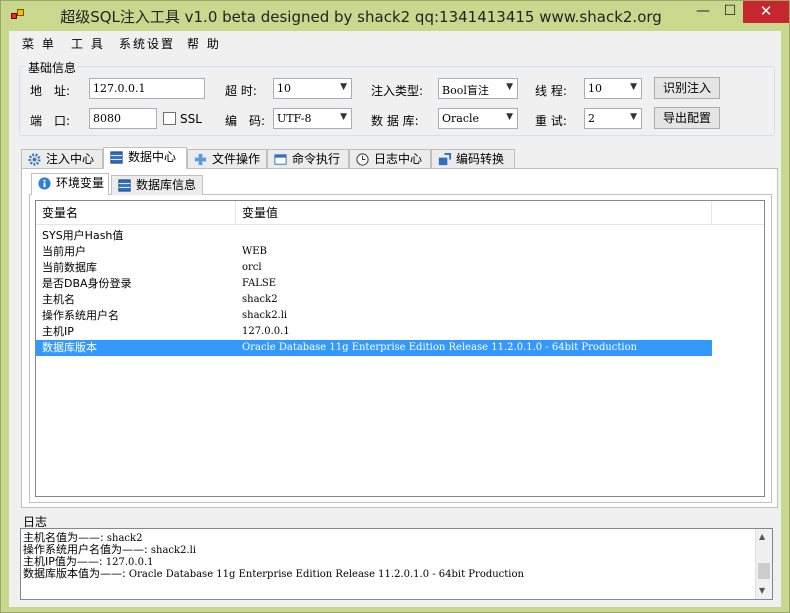  Describe the element at coordinates (280, 159) in the screenshot. I see `terminal-icon` at that location.